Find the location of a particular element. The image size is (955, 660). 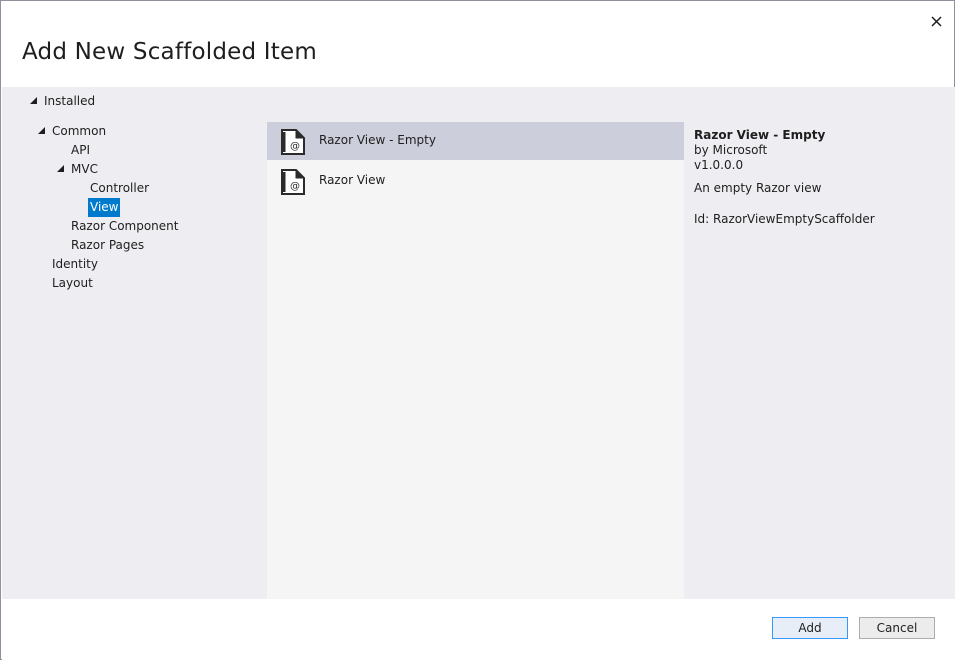

tree-label-mvc: MVC is located at coordinates (84, 169).